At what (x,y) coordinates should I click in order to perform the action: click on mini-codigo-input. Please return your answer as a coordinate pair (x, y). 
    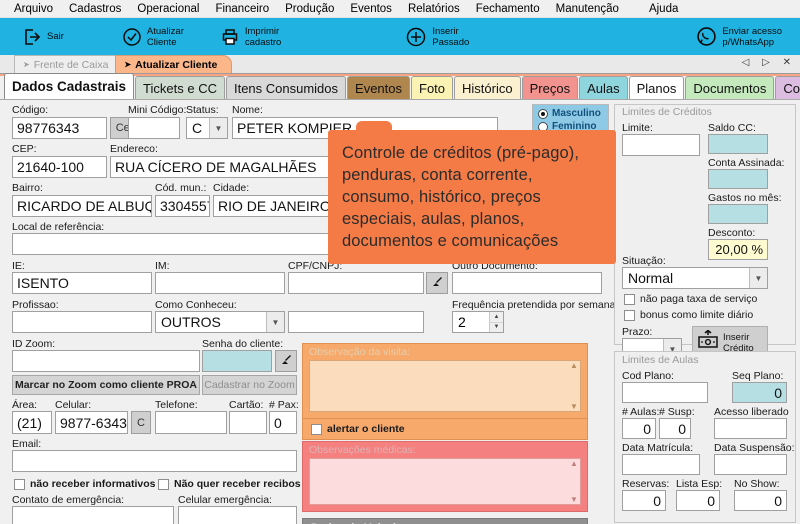
    Looking at the image, I should click on (154, 128).